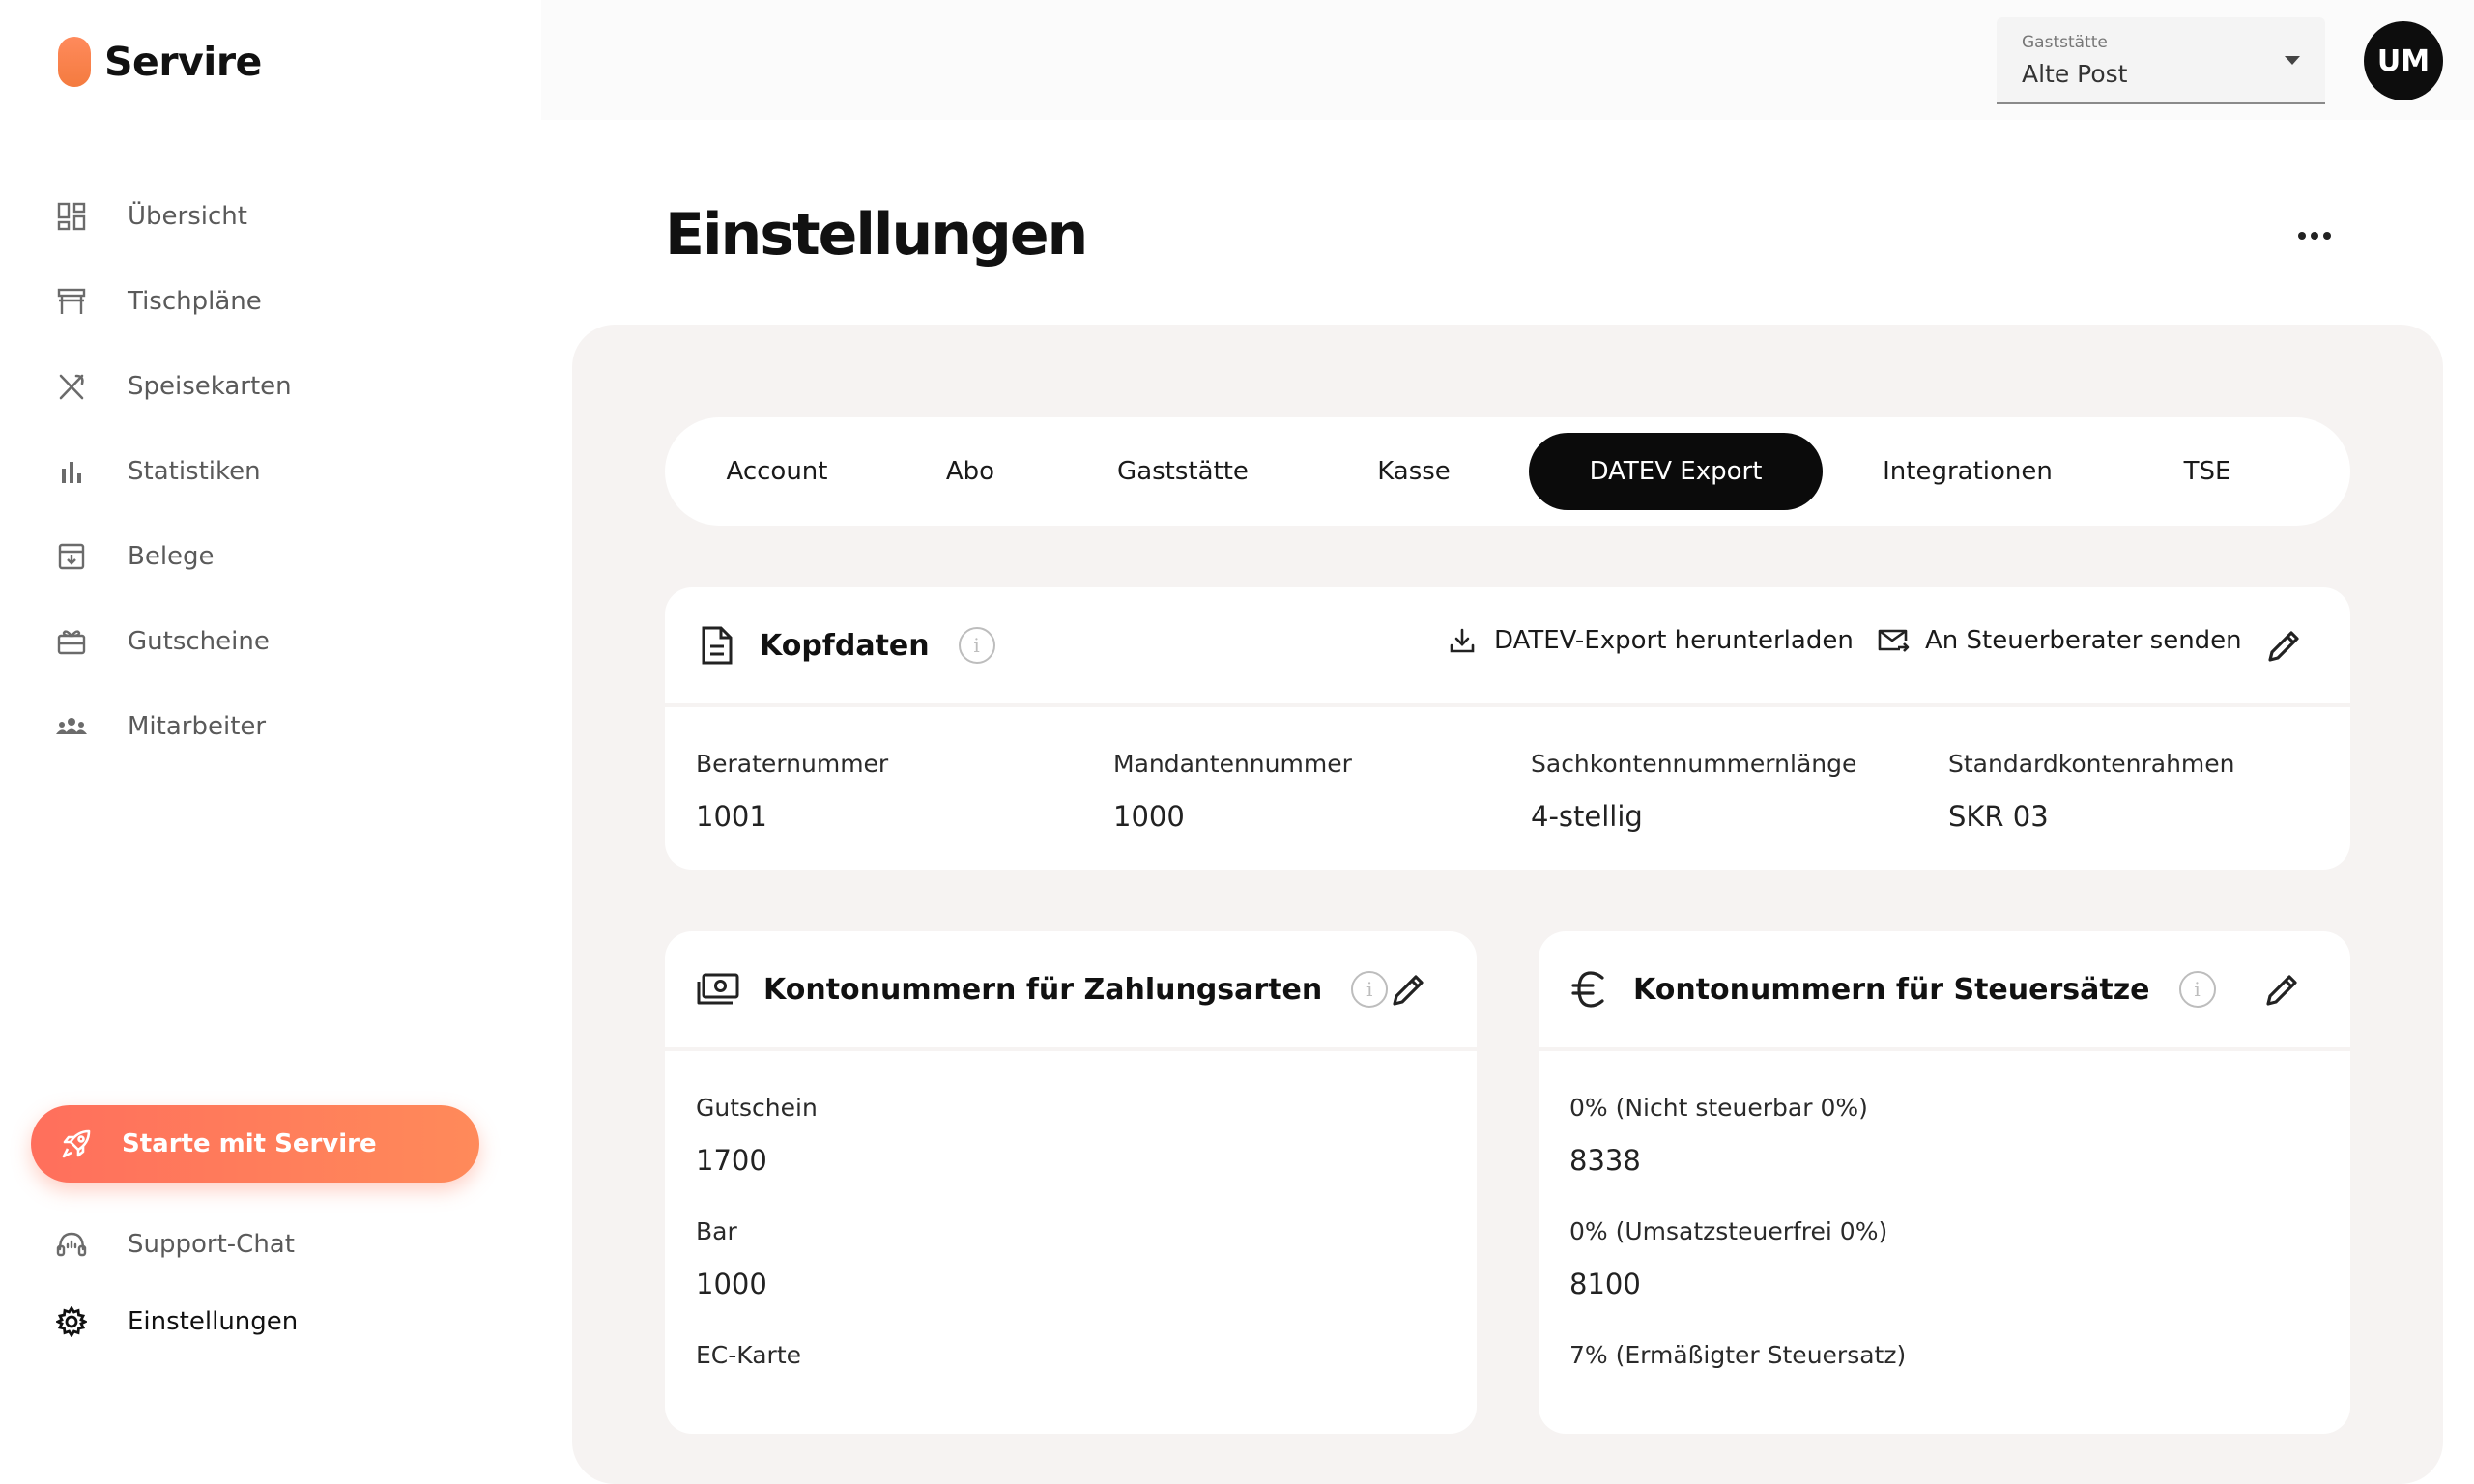 This screenshot has width=2474, height=1484. I want to click on start-servire-button: Starte mit Servire, so click(255, 1144).